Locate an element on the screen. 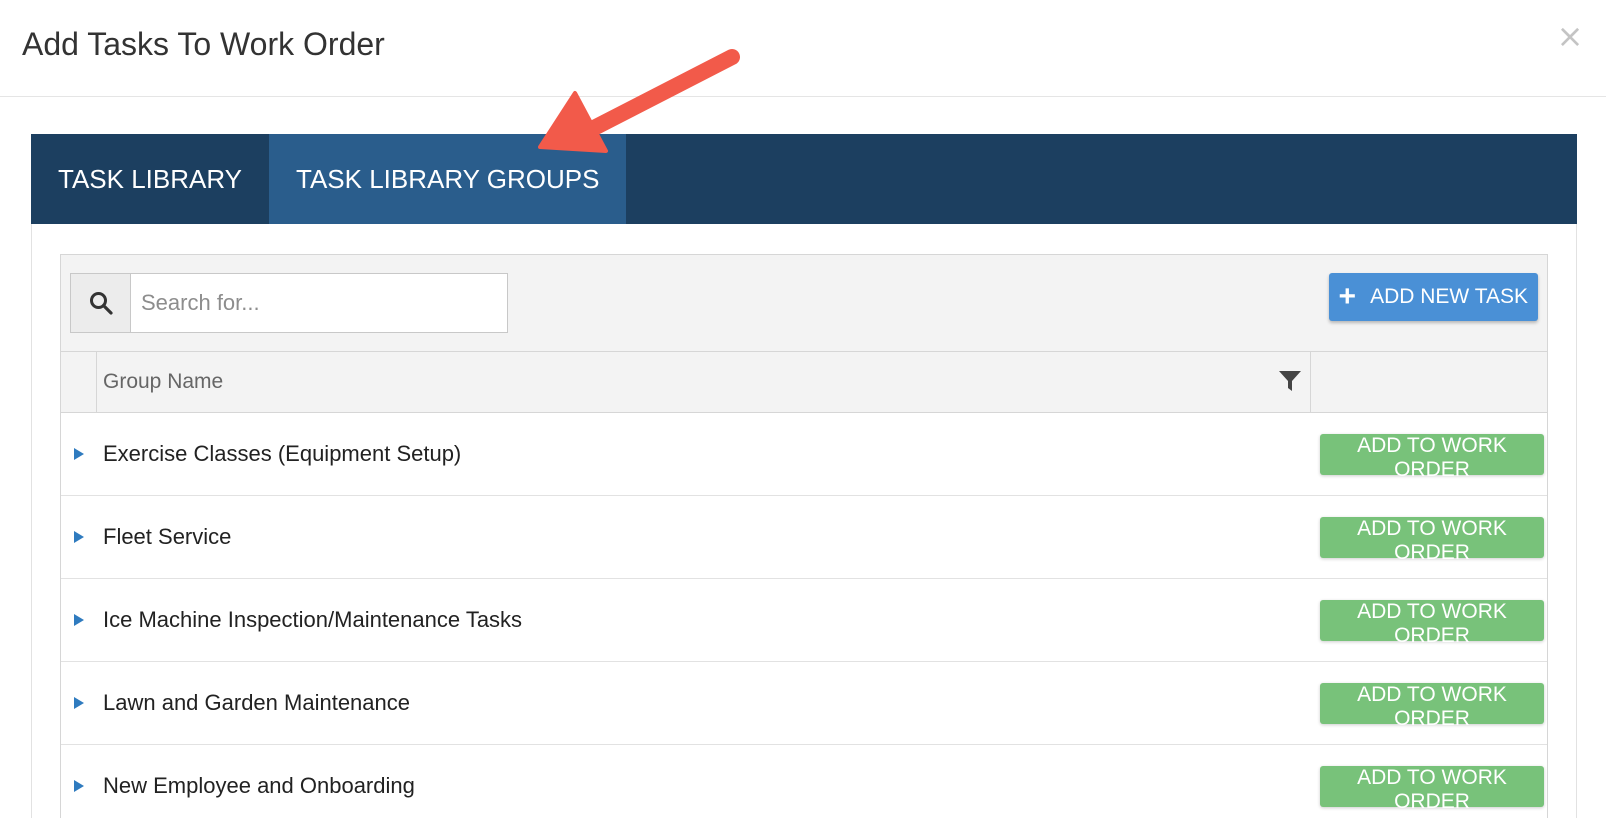  group-name: Ice Machine Inspection/Maintenance Tasks is located at coordinates (313, 619).